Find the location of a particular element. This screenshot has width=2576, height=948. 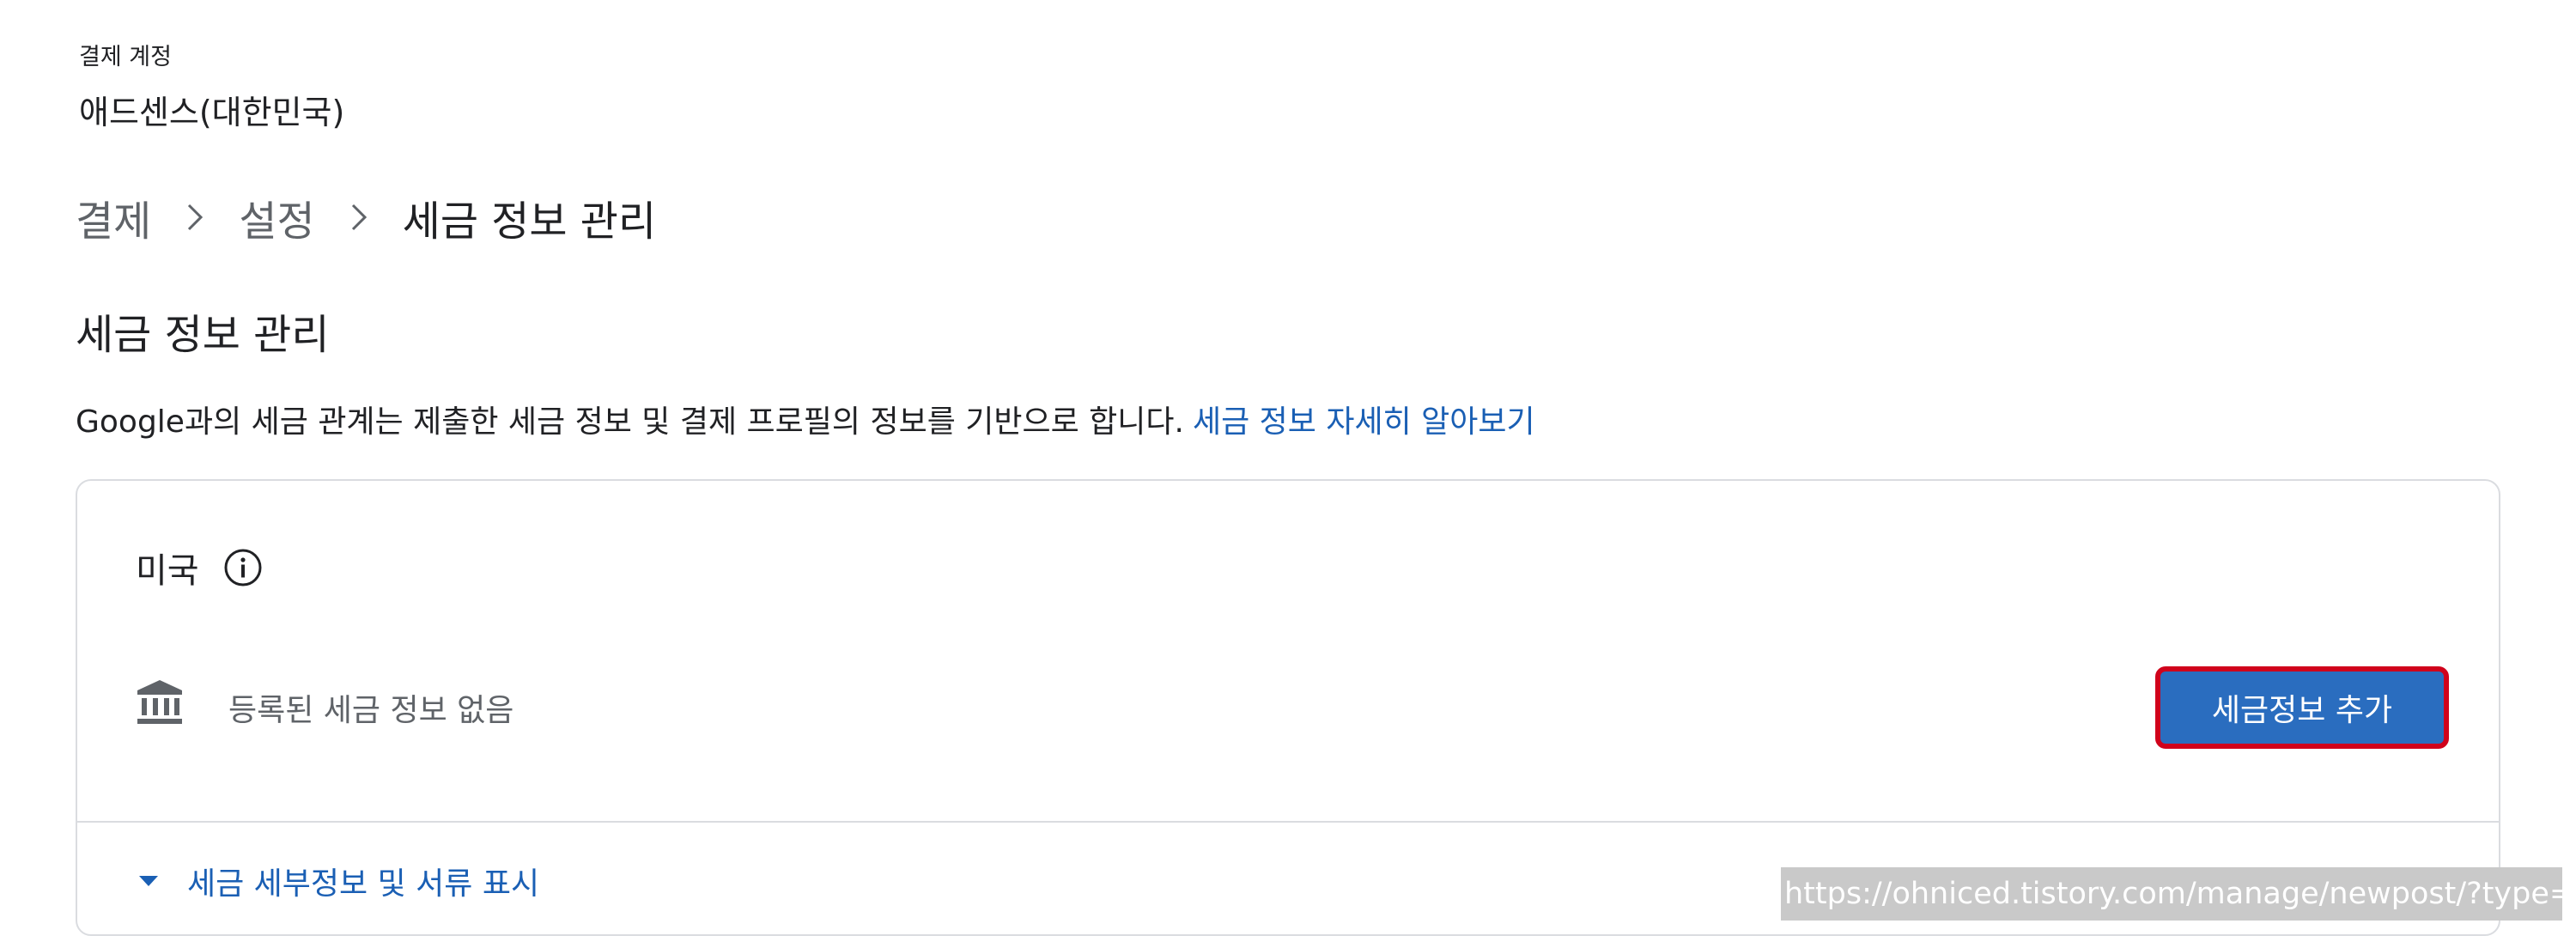

breadcrumb-item-current: 세금 정보 관리 is located at coordinates (530, 222).